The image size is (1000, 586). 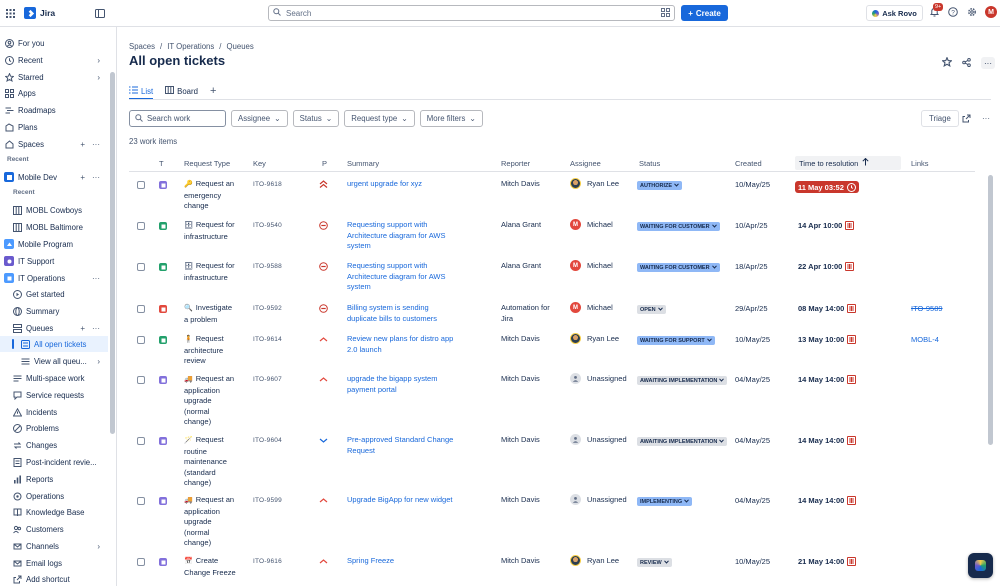 I want to click on app-switcher-icon, so click(x=10, y=13).